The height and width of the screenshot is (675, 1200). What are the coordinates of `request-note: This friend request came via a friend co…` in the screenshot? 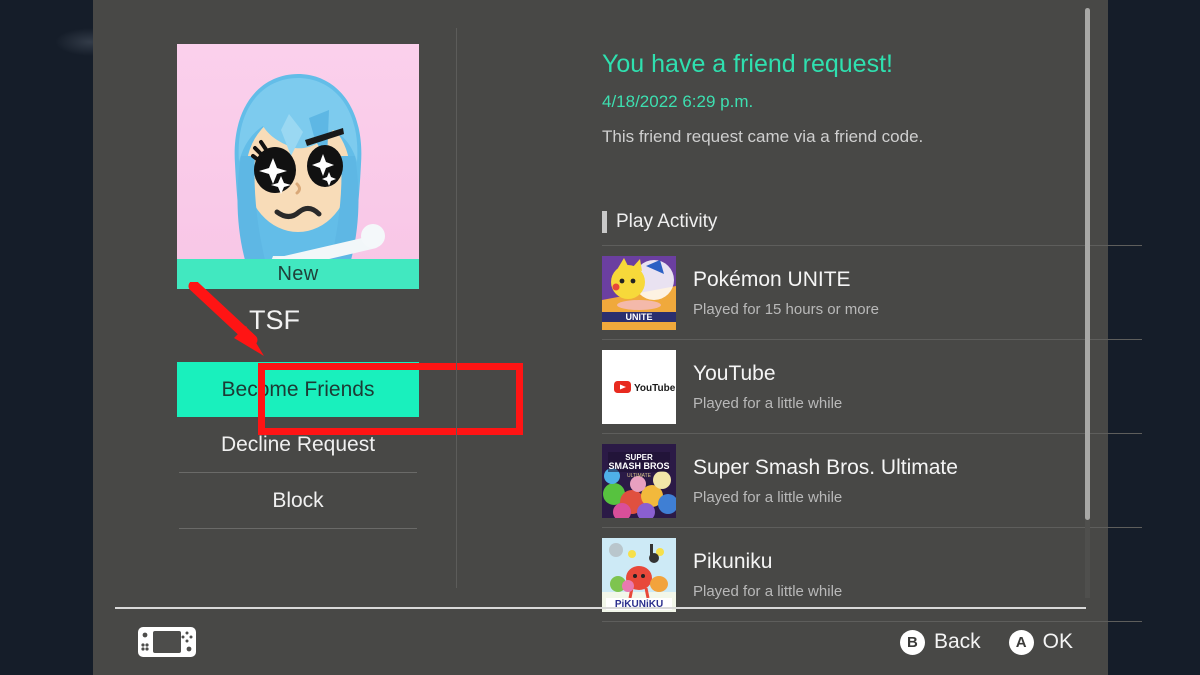 It's located at (763, 136).